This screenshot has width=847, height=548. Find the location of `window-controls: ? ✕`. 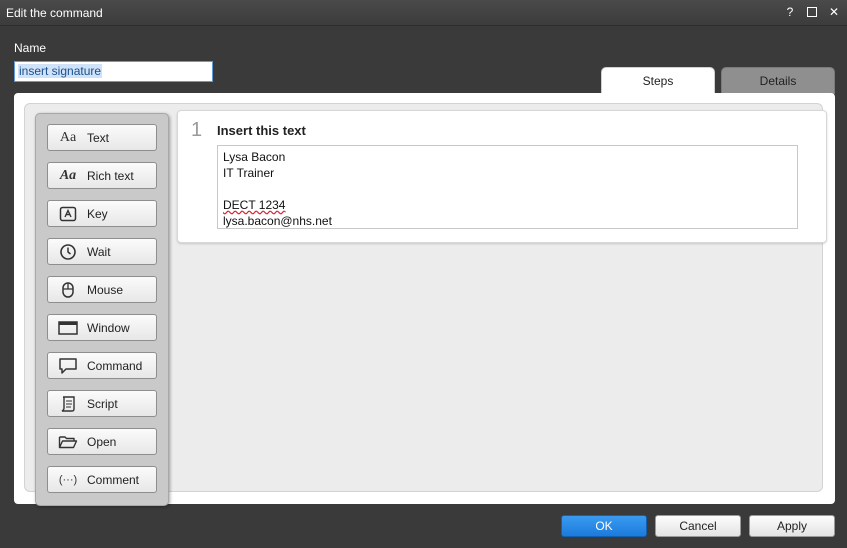

window-controls: ? ✕ is located at coordinates (812, 12).